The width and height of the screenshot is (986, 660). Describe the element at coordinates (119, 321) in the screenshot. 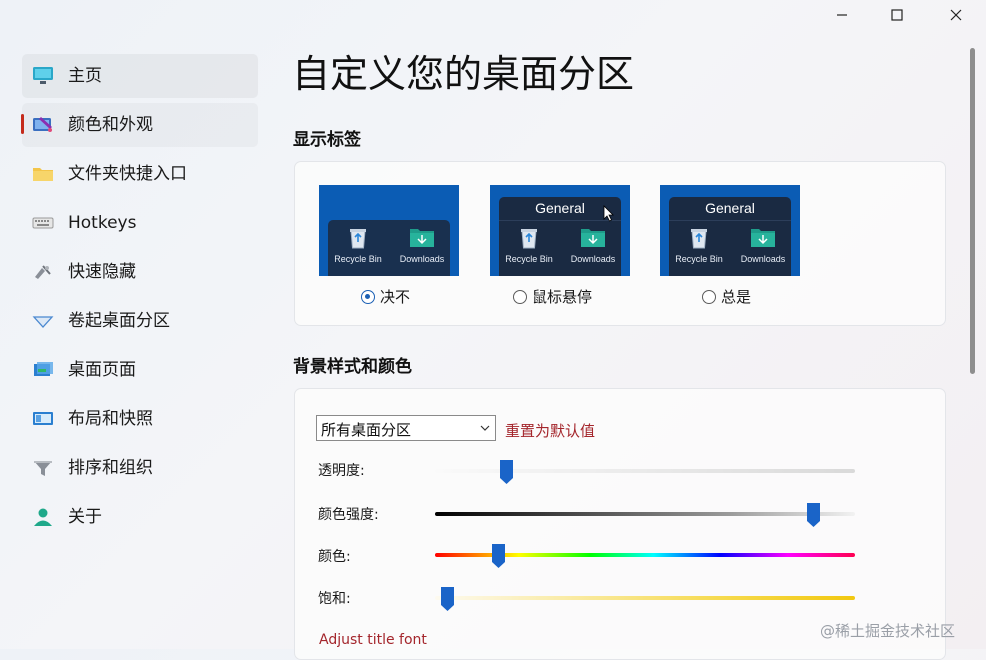

I see `sidebar-item-label: 卷起桌面分区` at that location.